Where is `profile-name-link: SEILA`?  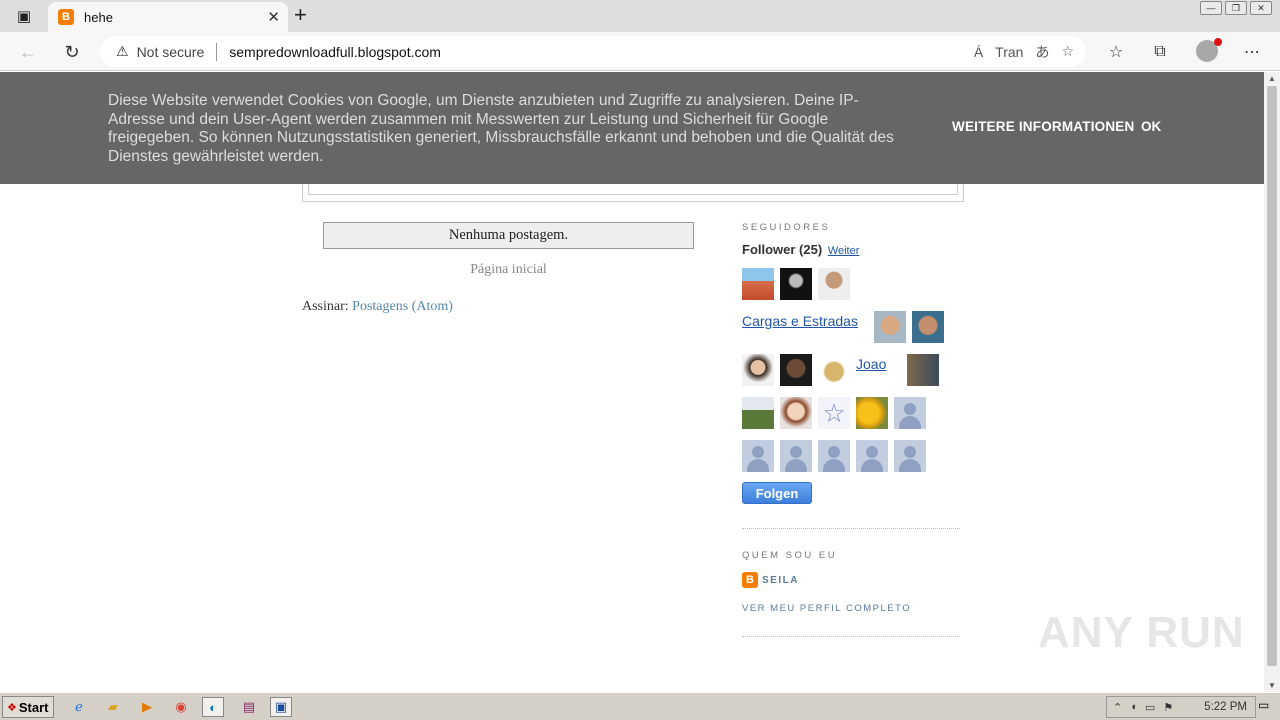
profile-name-link: SEILA is located at coordinates (780, 580).